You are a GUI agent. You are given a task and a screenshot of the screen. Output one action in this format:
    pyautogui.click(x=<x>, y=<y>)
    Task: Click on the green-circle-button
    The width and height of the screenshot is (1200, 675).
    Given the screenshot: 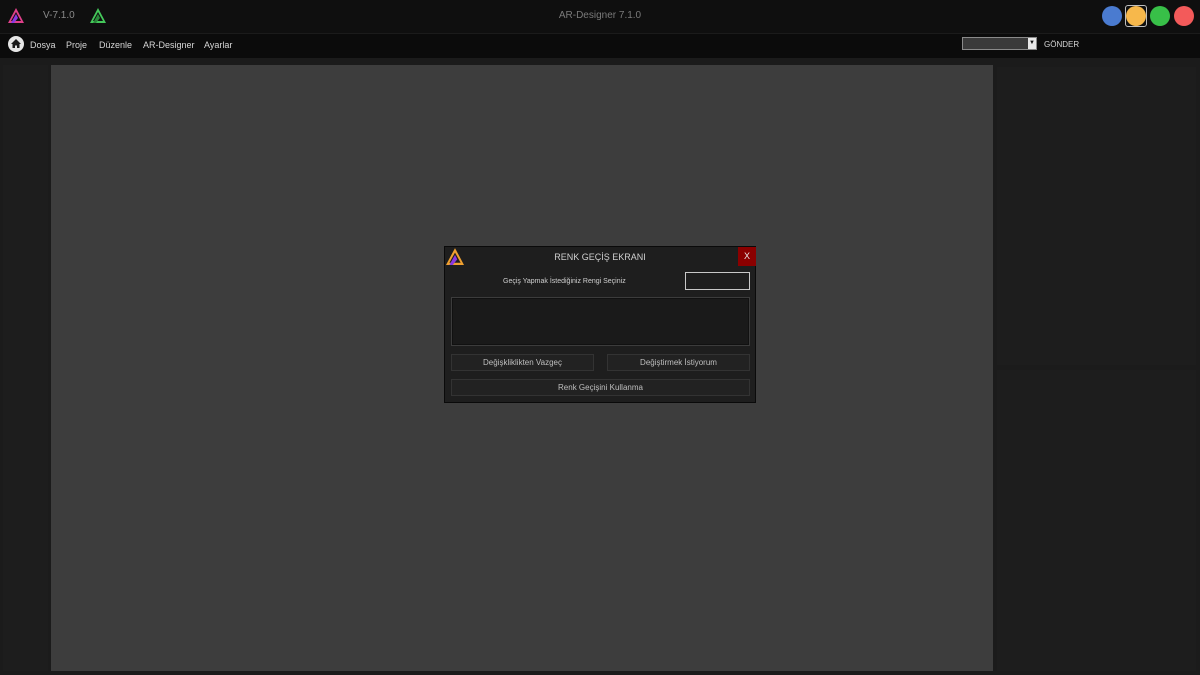 What is the action you would take?
    pyautogui.click(x=1160, y=16)
    